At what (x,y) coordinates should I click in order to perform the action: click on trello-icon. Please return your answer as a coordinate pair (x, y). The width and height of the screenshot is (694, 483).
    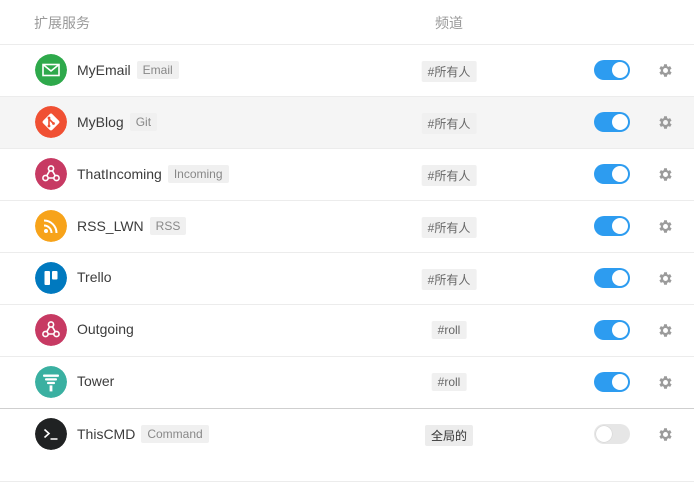
    Looking at the image, I should click on (51, 278).